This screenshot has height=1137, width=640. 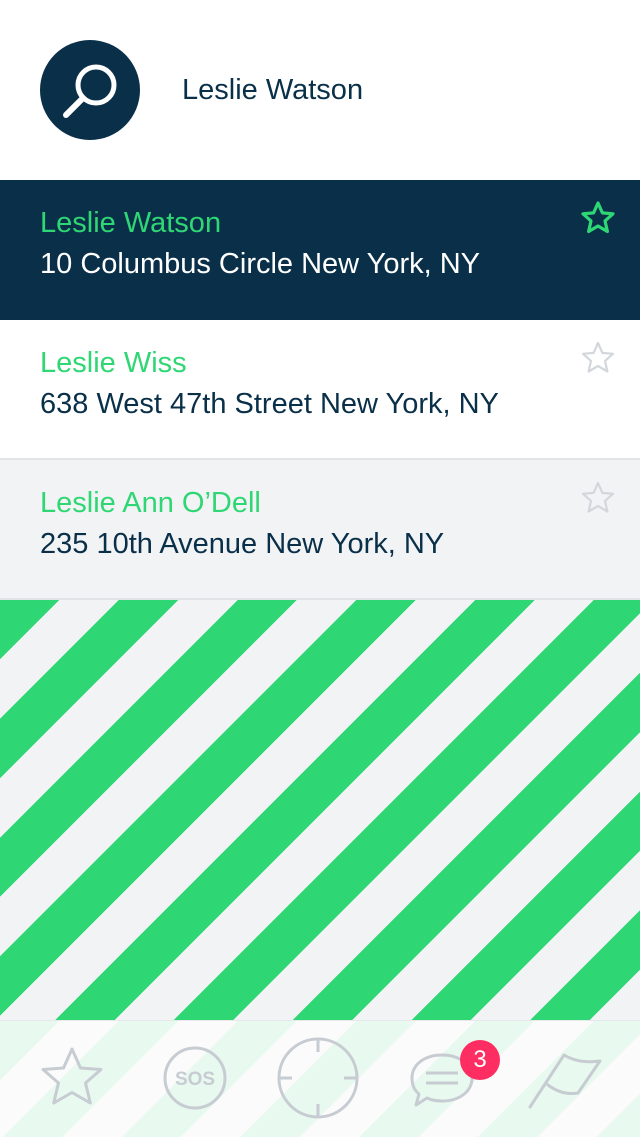 What do you see at coordinates (150, 503) in the screenshot?
I see `result-name: Leslie Ann O’Dell` at bounding box center [150, 503].